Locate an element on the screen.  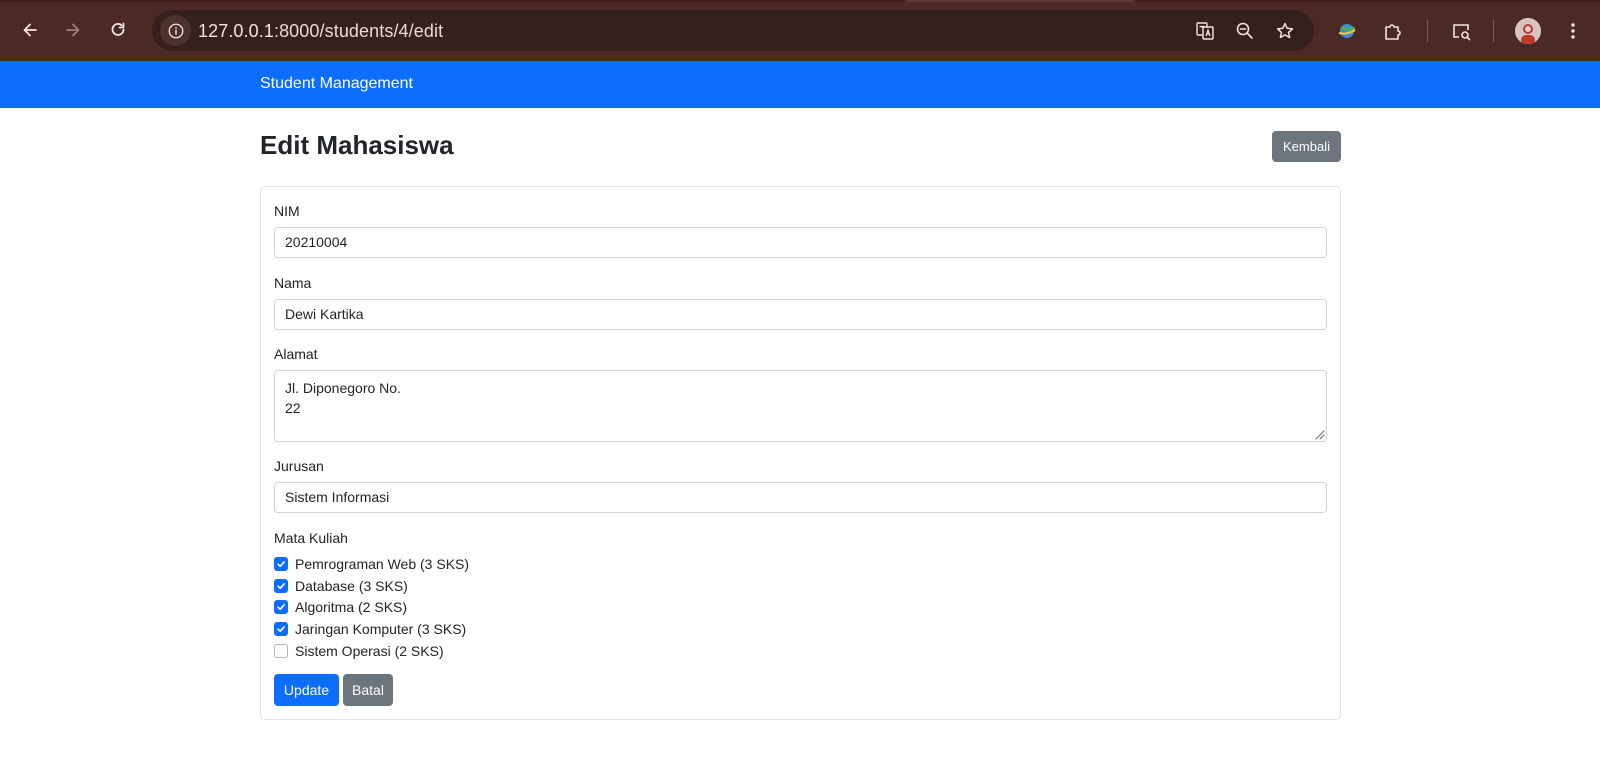
extension-globe-icon is located at coordinates (1347, 31).